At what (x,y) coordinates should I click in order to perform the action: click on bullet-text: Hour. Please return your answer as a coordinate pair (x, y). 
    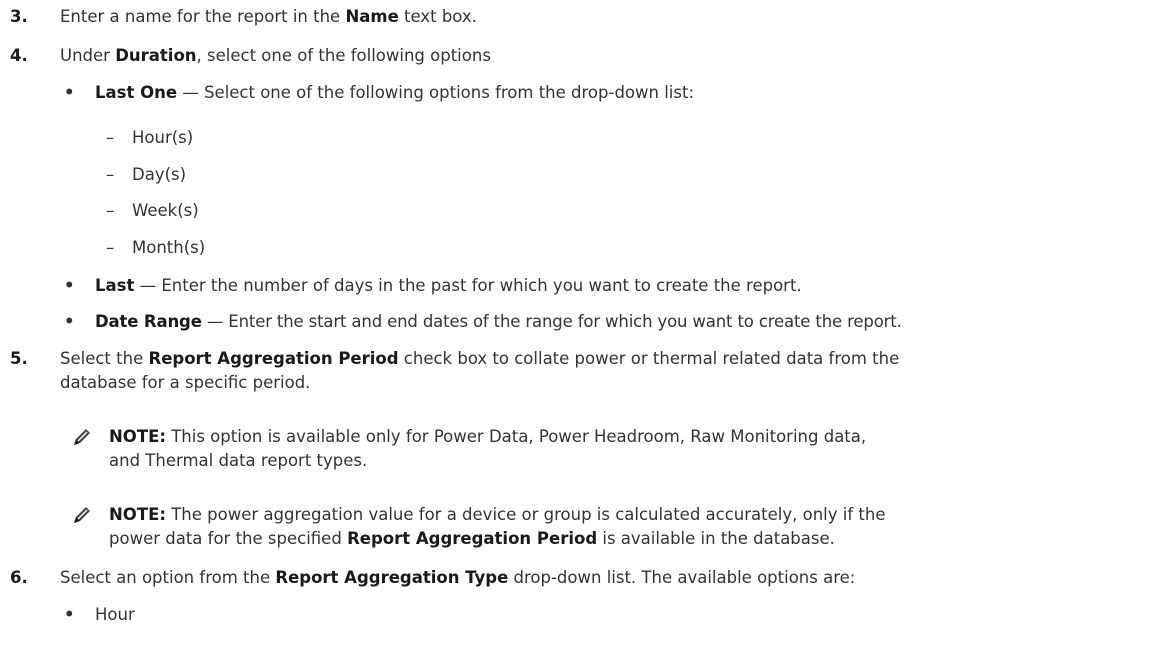
    Looking at the image, I should click on (115, 614).